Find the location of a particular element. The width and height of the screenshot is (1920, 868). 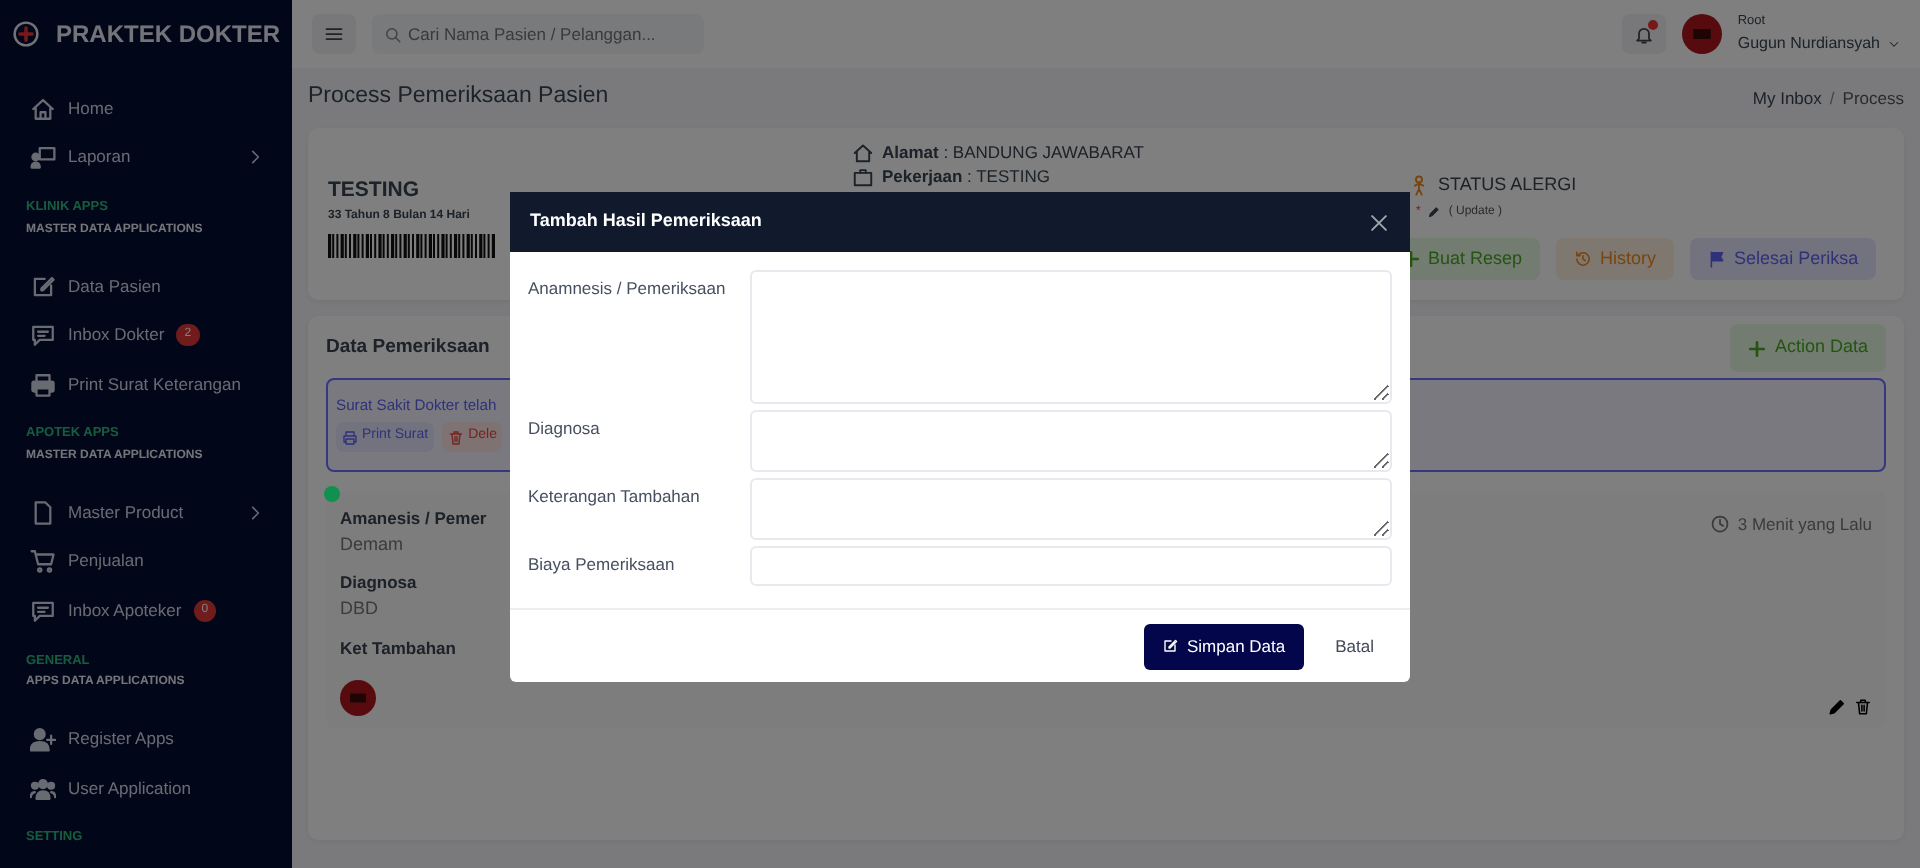

sidebar-item: Penjualan is located at coordinates (146, 561).